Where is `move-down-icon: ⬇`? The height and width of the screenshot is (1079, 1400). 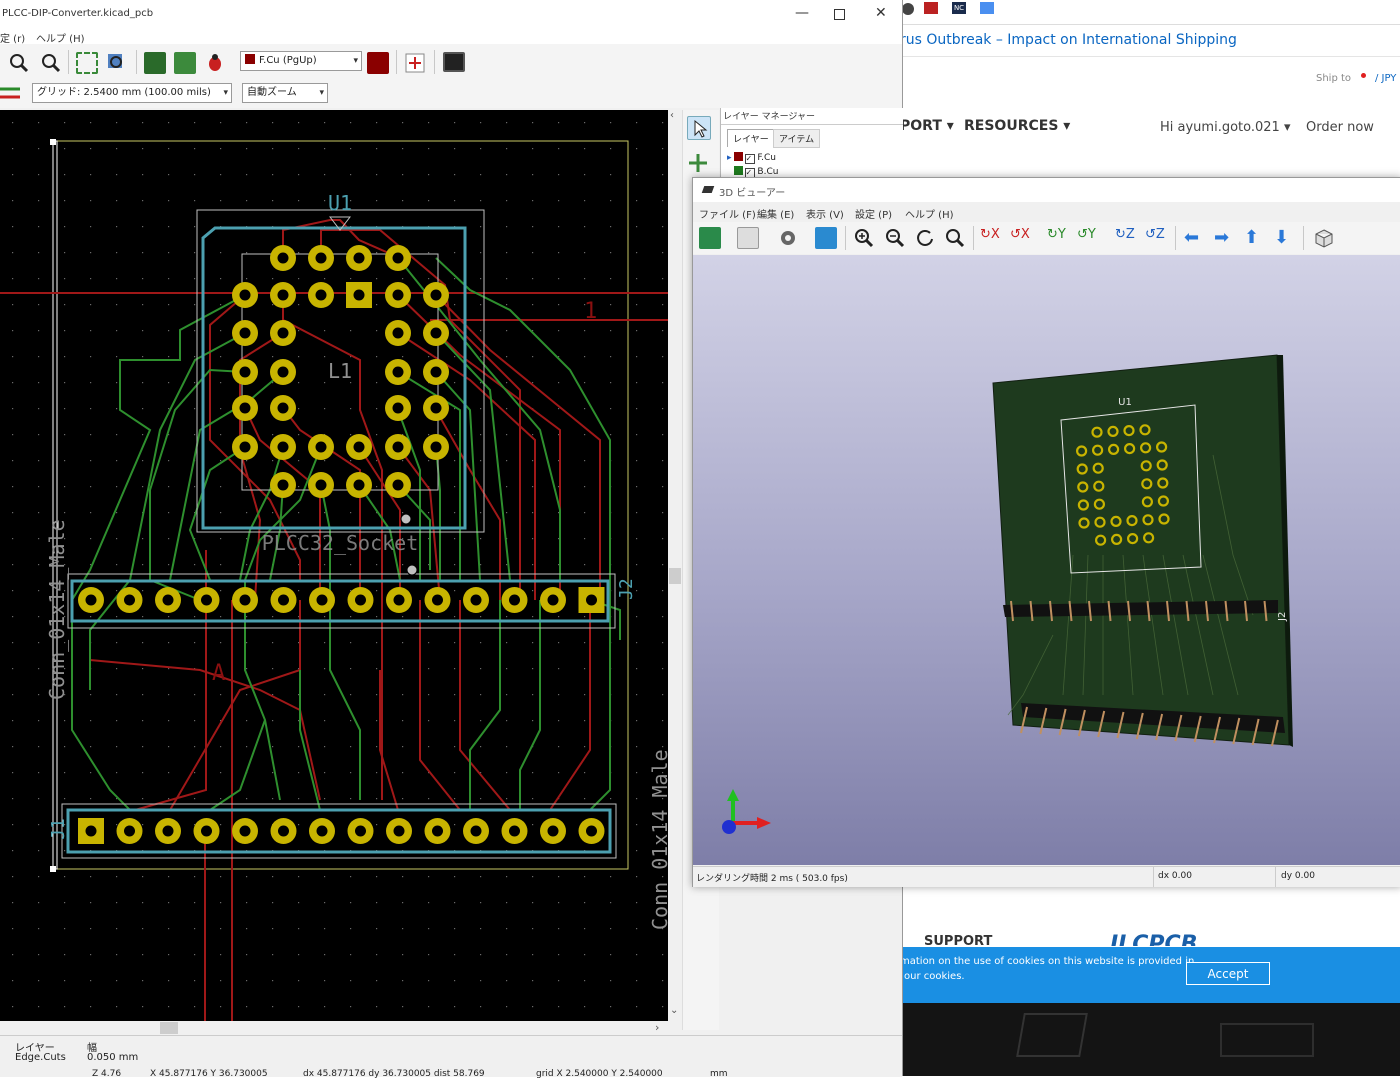
move-down-icon: ⬇ is located at coordinates (1285, 238).